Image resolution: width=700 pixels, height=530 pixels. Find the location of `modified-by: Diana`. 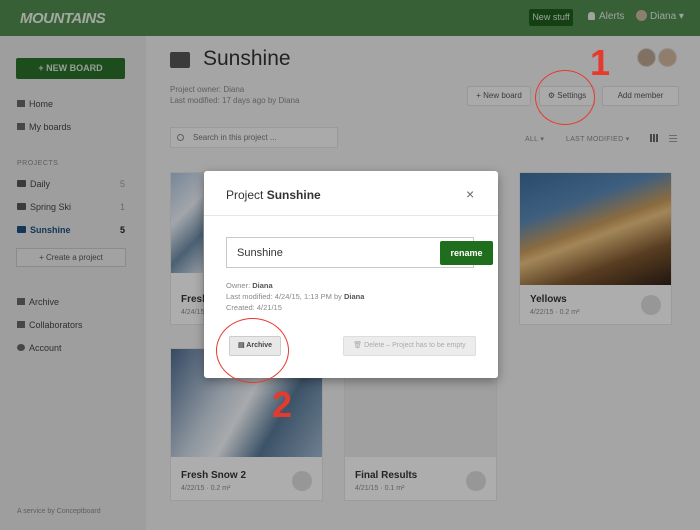

modified-by: Diana is located at coordinates (354, 296).